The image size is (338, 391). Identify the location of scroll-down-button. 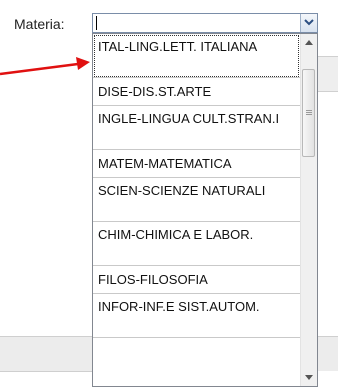
(309, 377).